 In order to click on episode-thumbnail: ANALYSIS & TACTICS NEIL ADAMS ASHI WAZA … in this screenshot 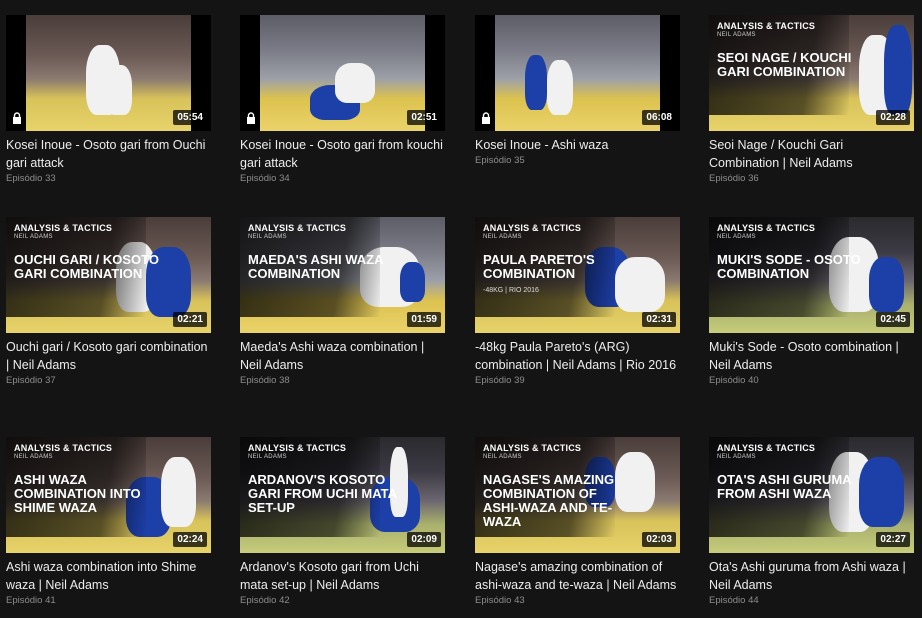, I will do `click(108, 495)`.